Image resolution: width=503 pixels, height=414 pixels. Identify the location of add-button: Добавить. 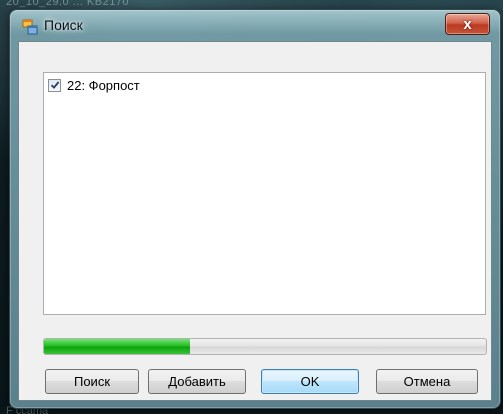
(197, 381).